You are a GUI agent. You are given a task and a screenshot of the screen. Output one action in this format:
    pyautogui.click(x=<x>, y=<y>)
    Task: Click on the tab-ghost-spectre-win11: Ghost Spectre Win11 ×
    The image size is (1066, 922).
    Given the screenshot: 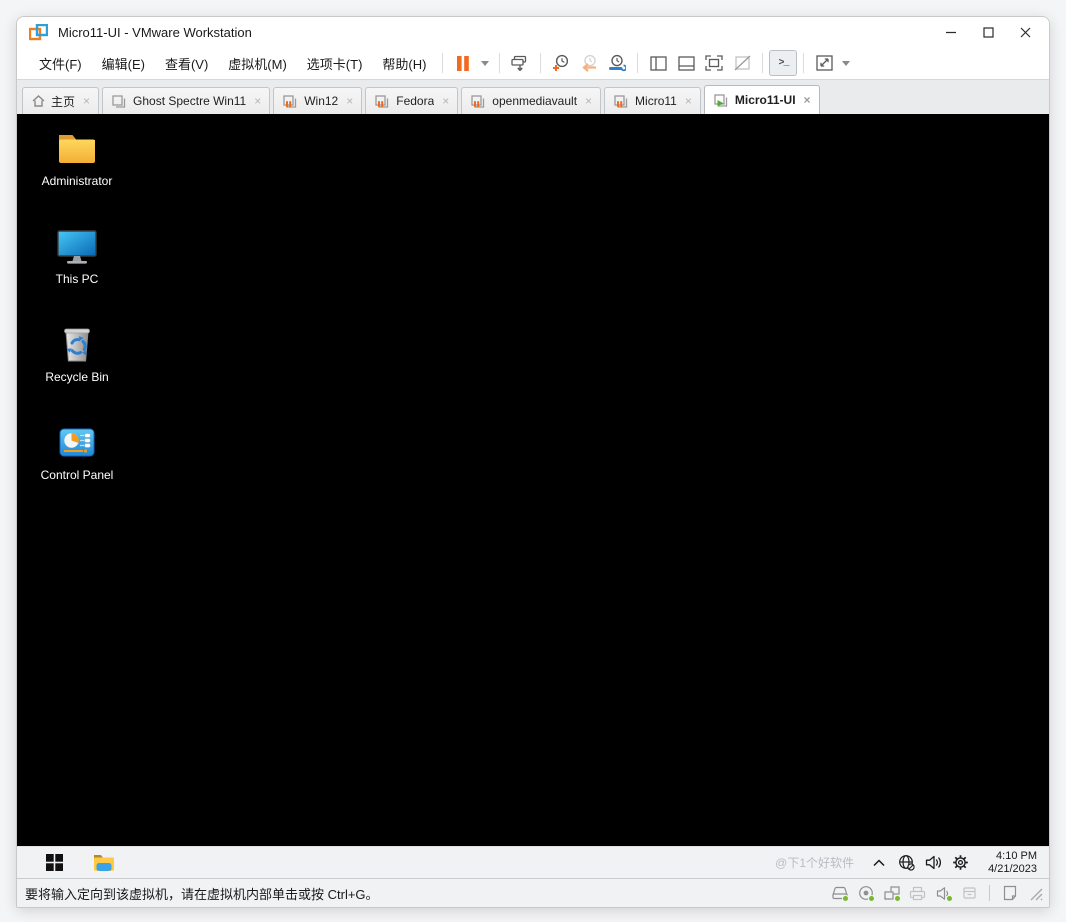 What is the action you would take?
    pyautogui.click(x=186, y=100)
    